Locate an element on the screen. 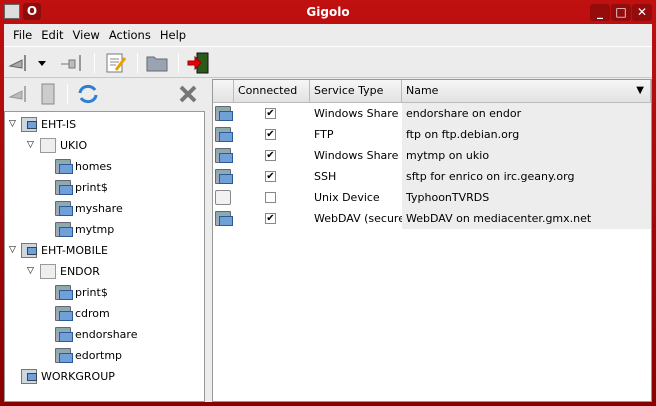  menu-help: Help is located at coordinates (173, 35).